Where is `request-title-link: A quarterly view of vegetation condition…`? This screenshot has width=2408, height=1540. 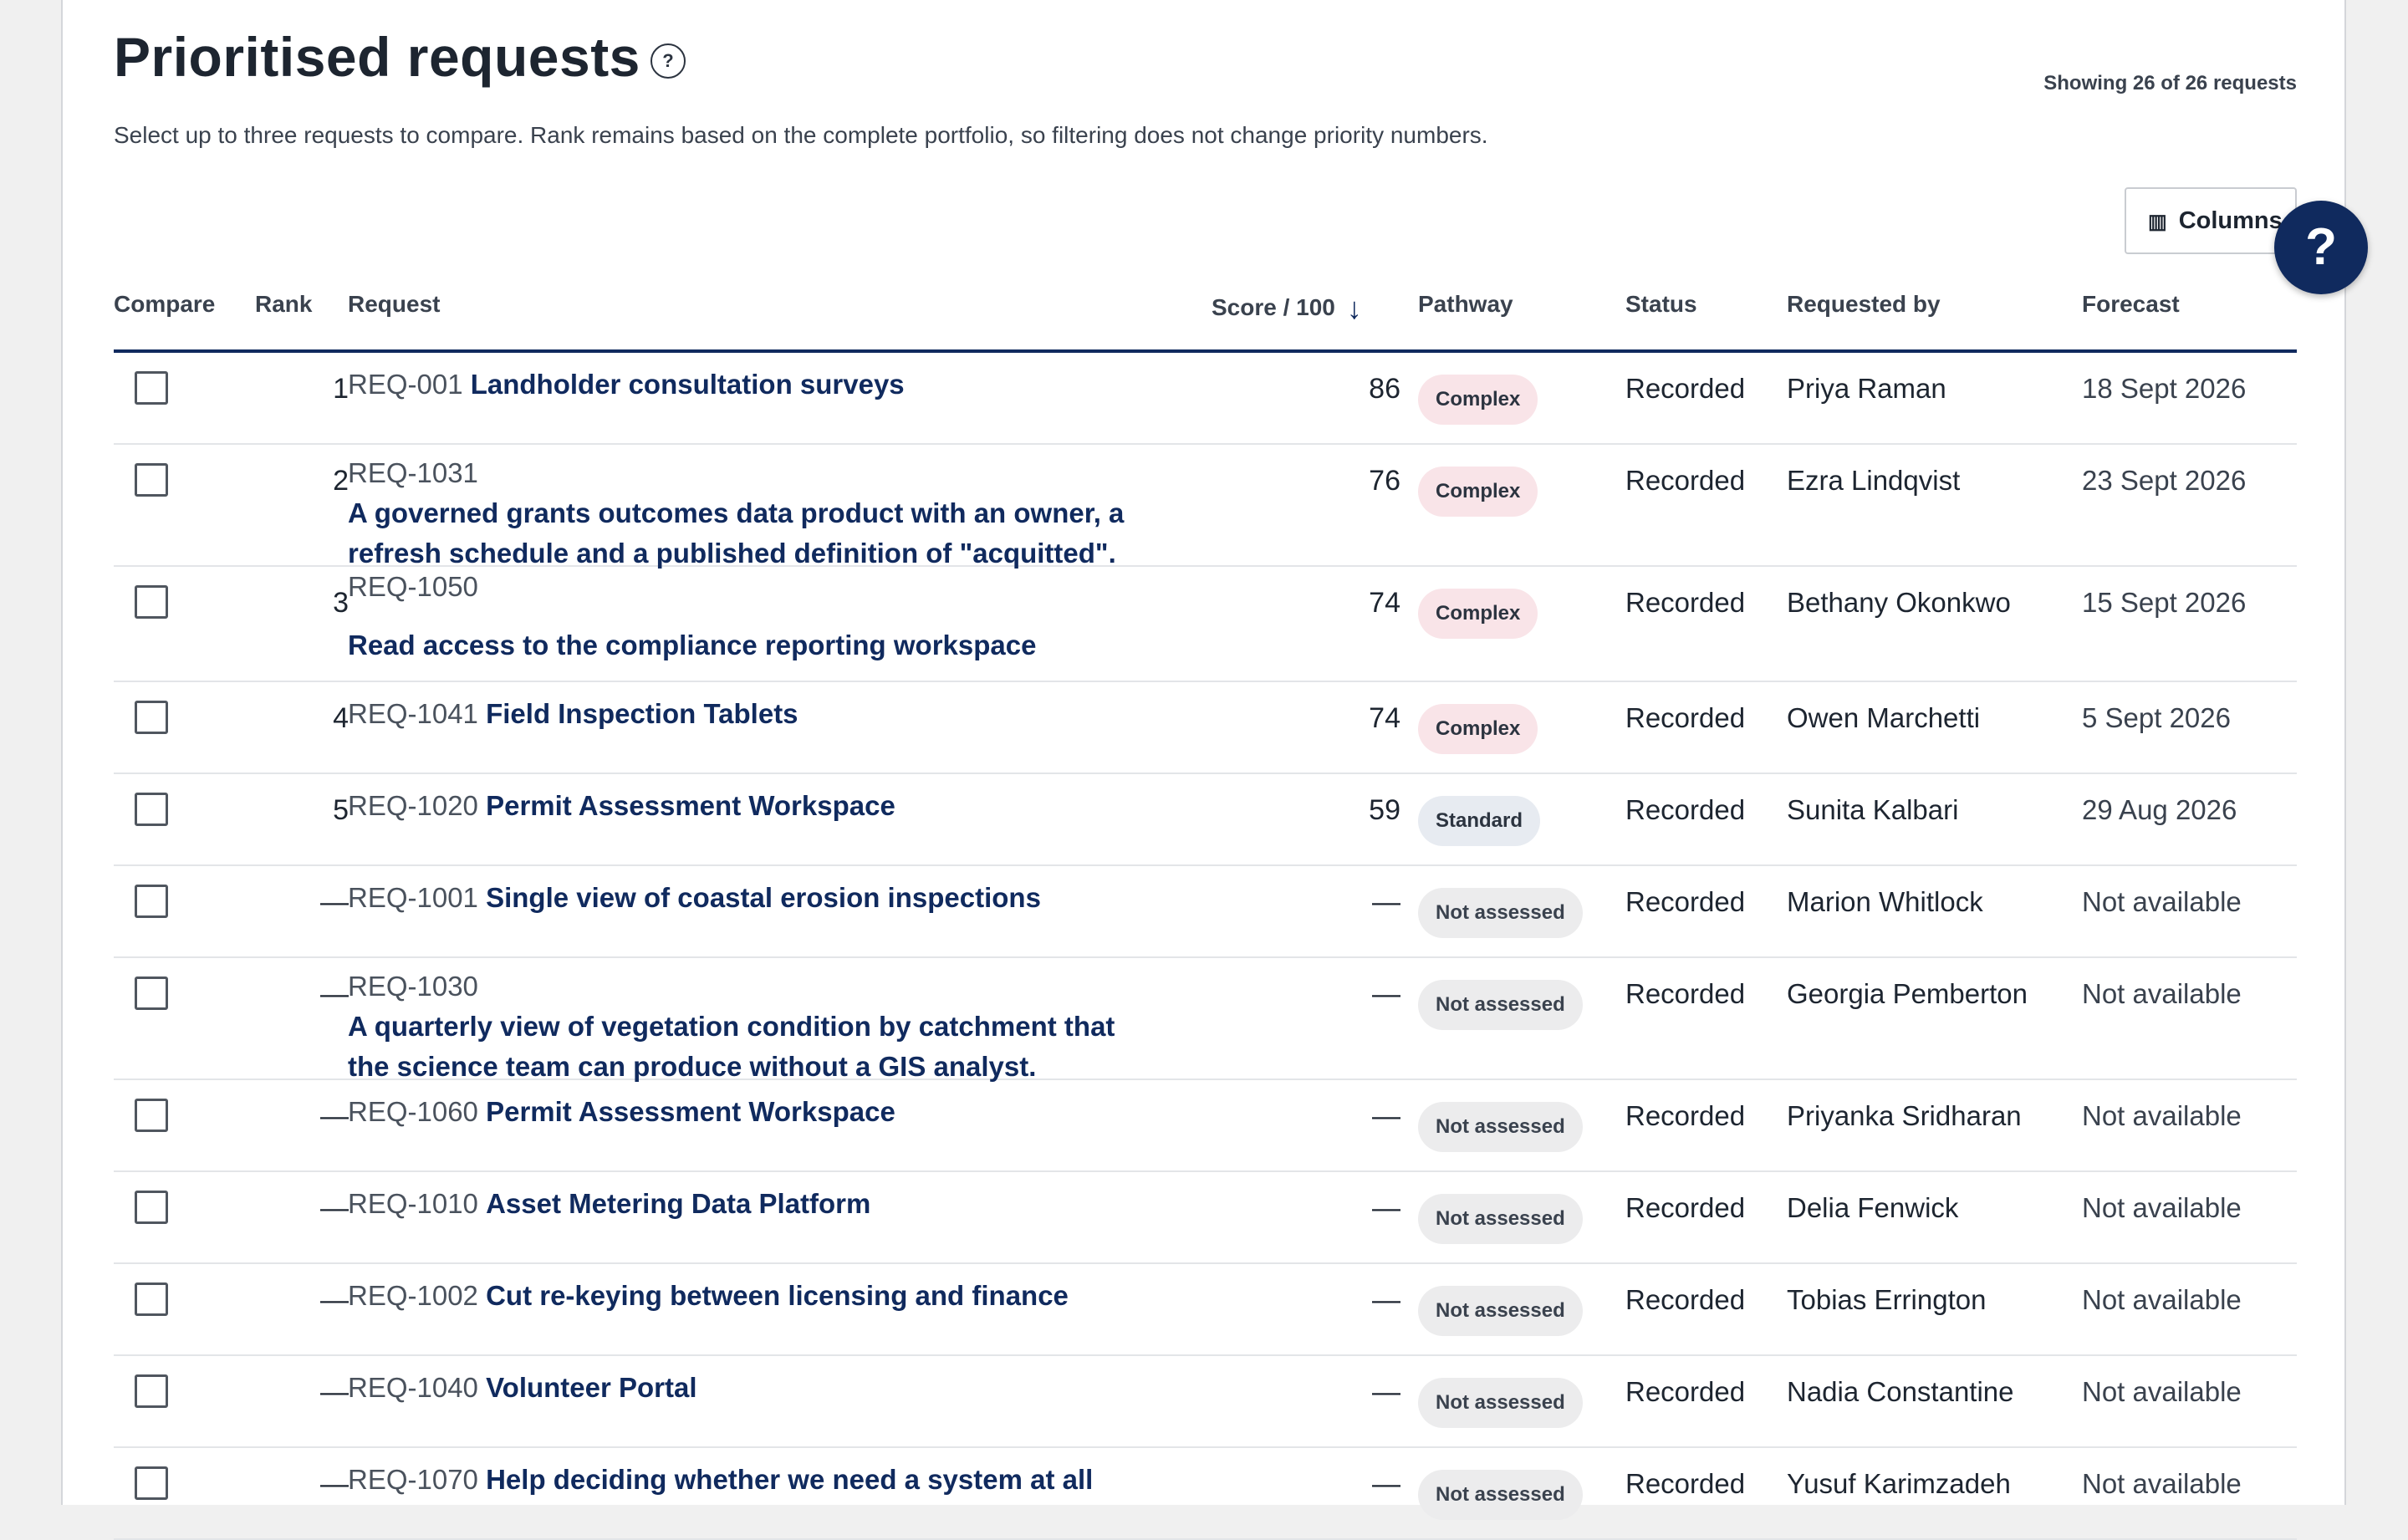 request-title-link: A quarterly view of vegetation condition… is located at coordinates (731, 1046).